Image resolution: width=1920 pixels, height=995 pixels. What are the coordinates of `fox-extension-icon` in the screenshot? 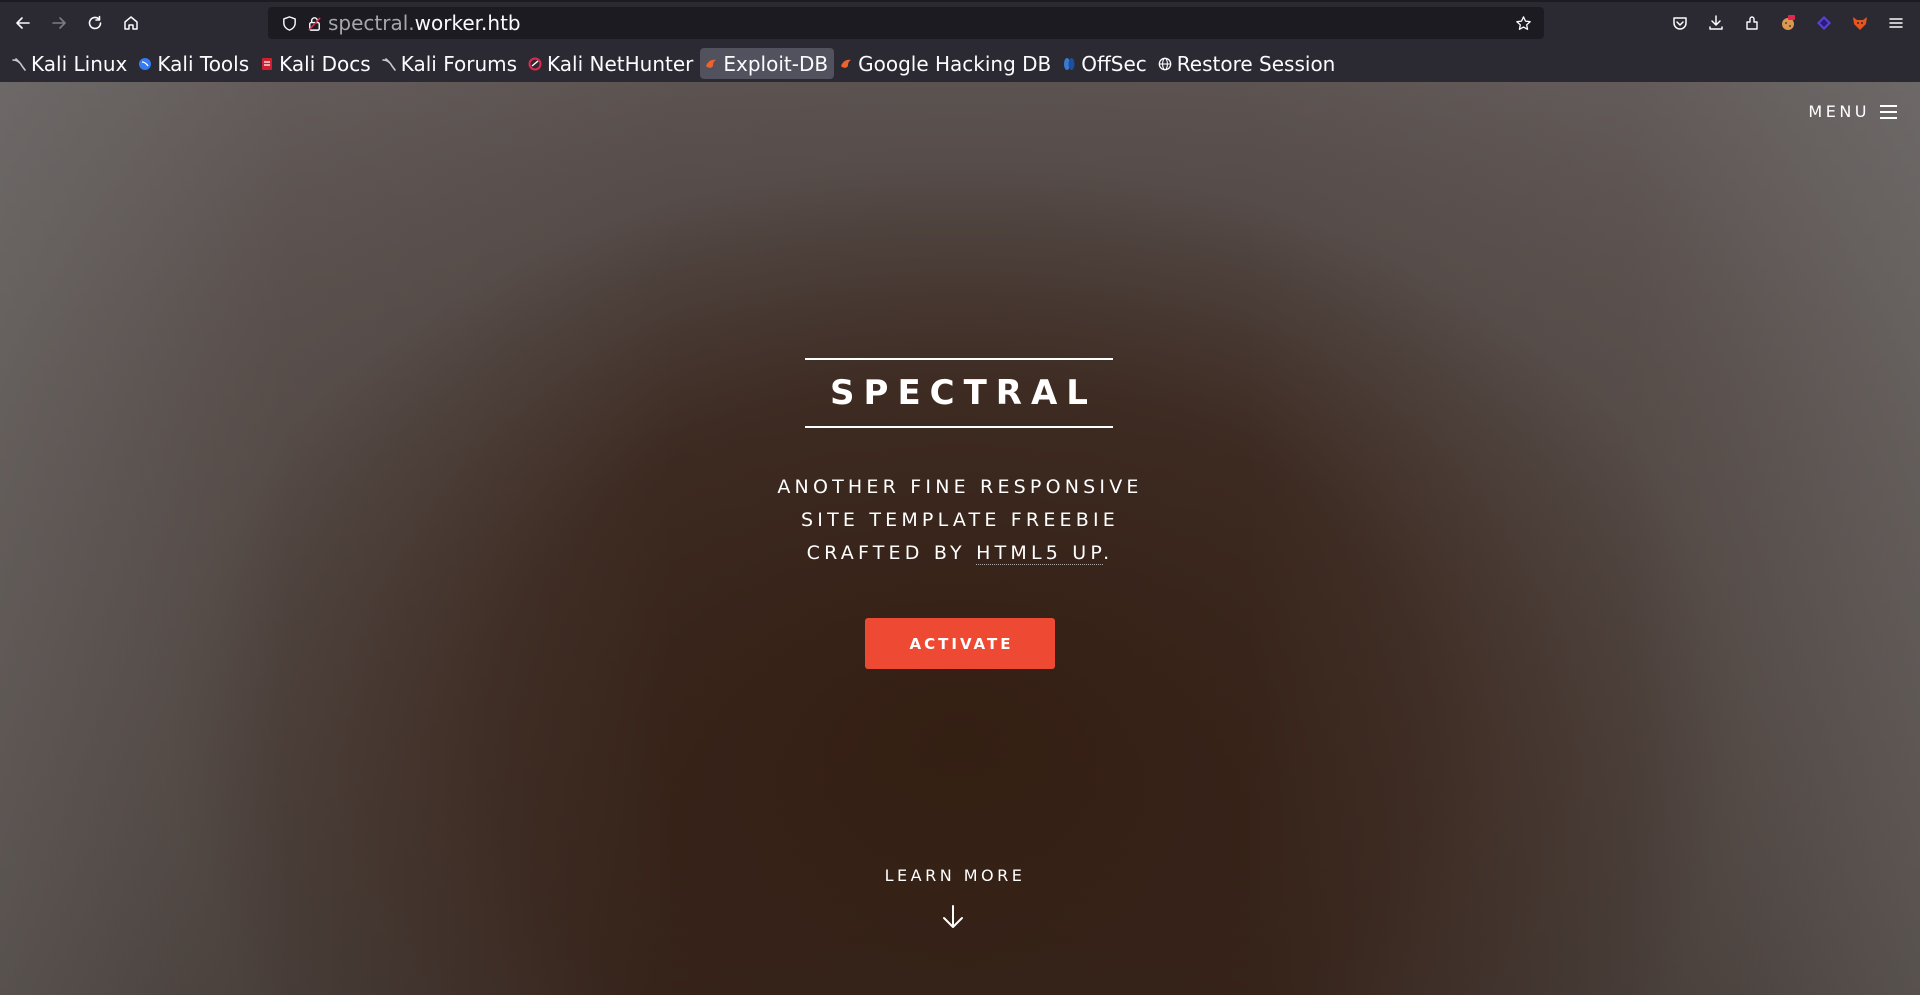 It's located at (1860, 23).